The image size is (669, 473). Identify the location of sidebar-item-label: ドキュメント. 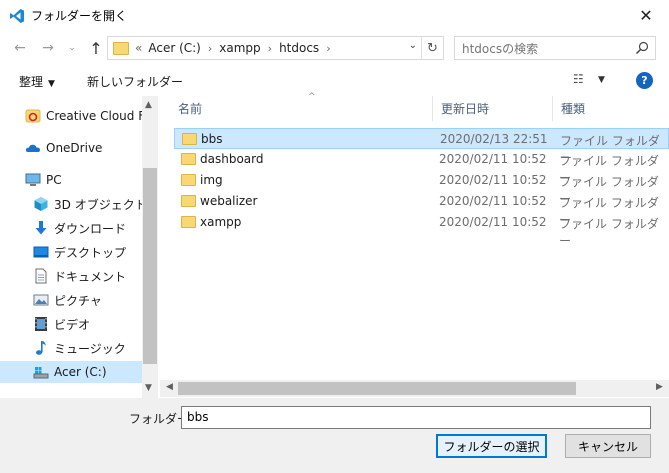
(90, 276).